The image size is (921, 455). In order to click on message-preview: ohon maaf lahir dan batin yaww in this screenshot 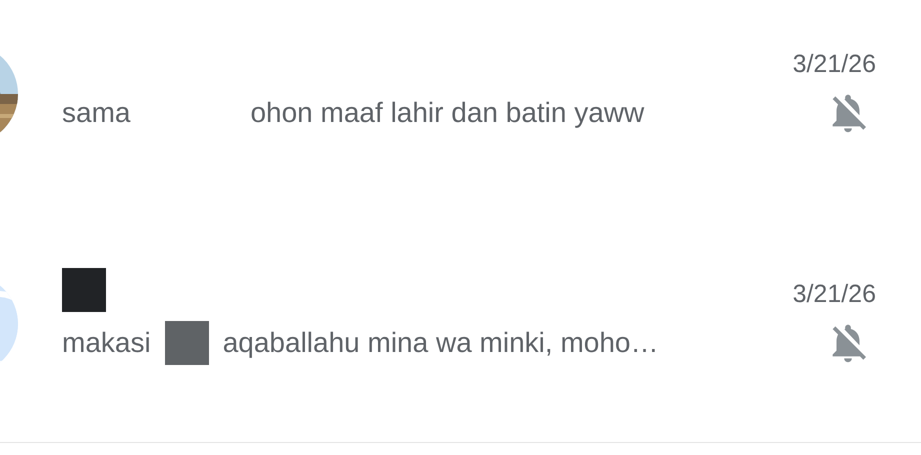, I will do `click(447, 113)`.